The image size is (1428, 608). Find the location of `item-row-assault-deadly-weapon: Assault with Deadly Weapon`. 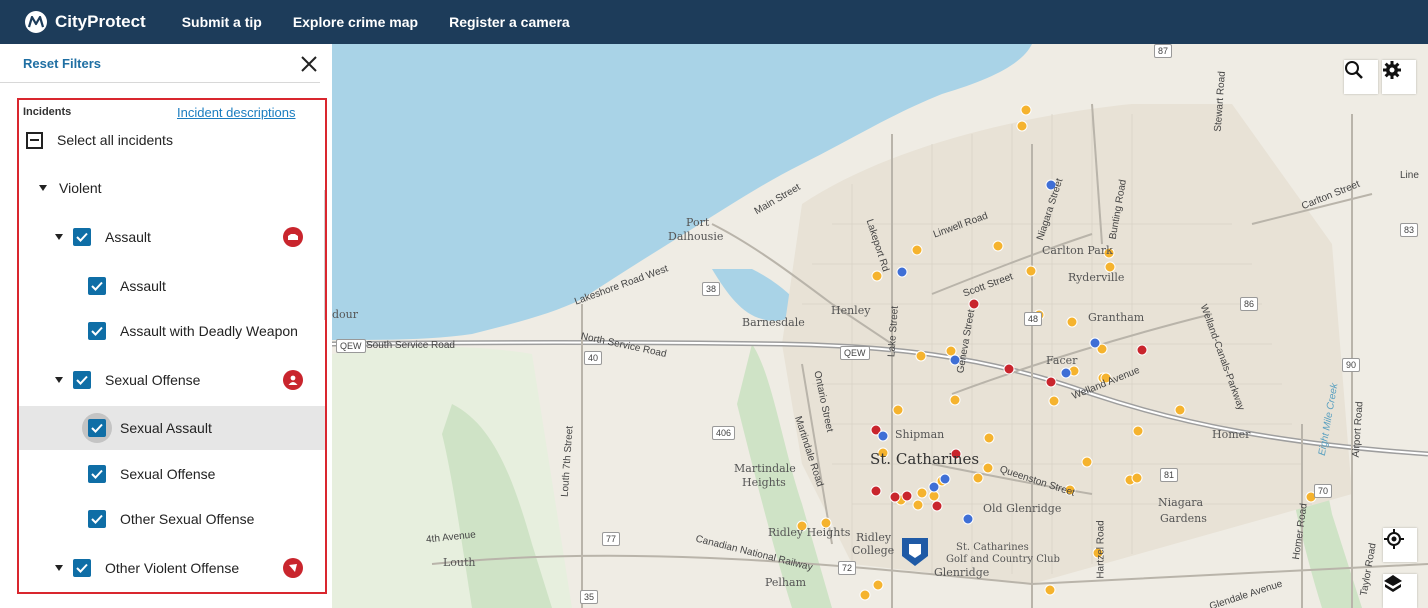

item-row-assault-deadly-weapon: Assault with Deadly Weapon is located at coordinates (172, 331).